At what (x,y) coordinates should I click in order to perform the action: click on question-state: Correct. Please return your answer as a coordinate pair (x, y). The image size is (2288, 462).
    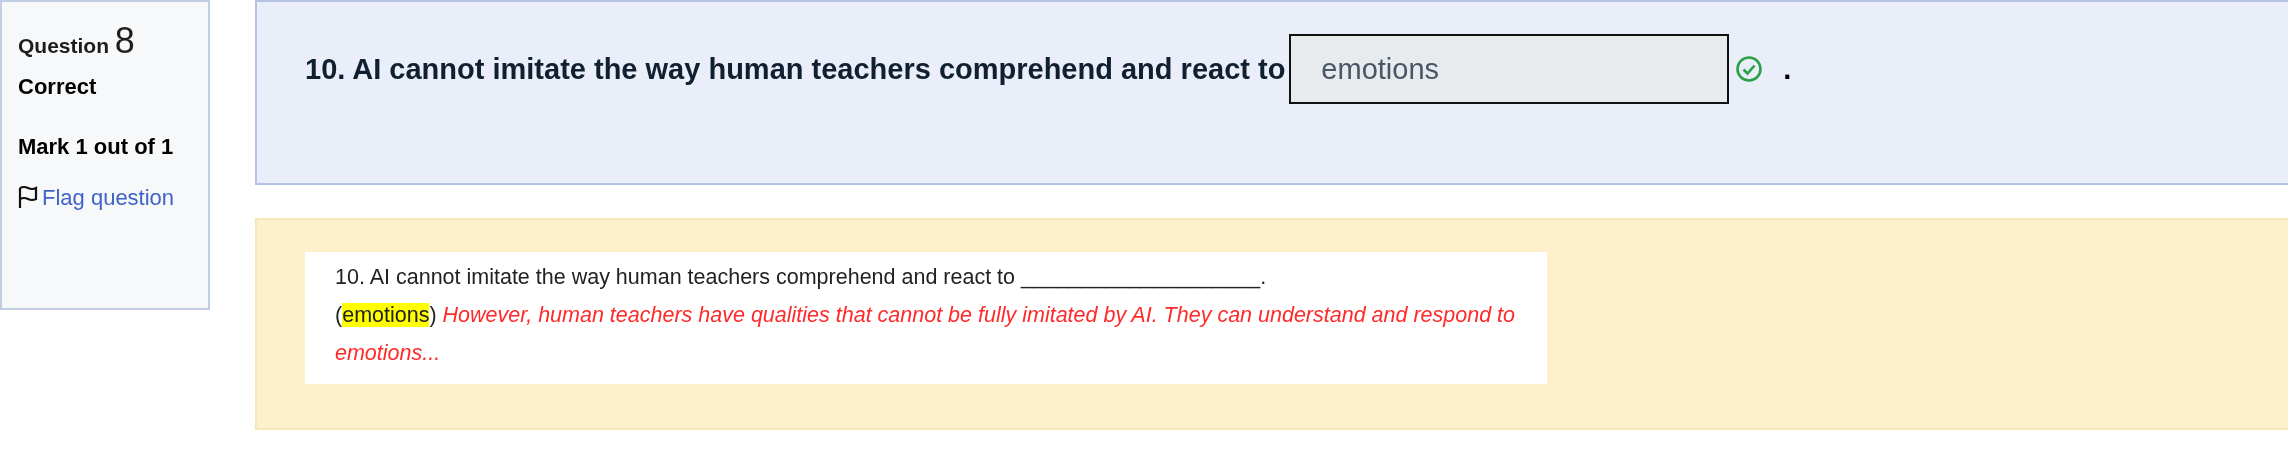
    Looking at the image, I should click on (57, 87).